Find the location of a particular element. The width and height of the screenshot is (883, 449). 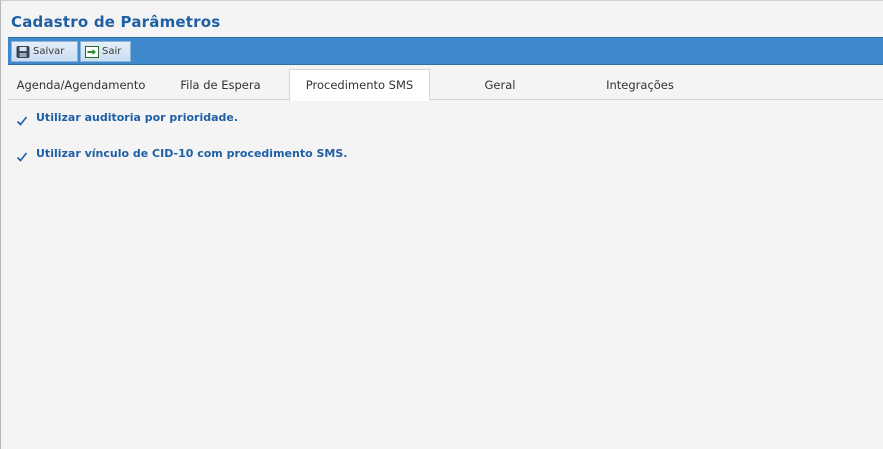

tab-agenda-agendamento: Agenda/Agendamento is located at coordinates (81, 84).